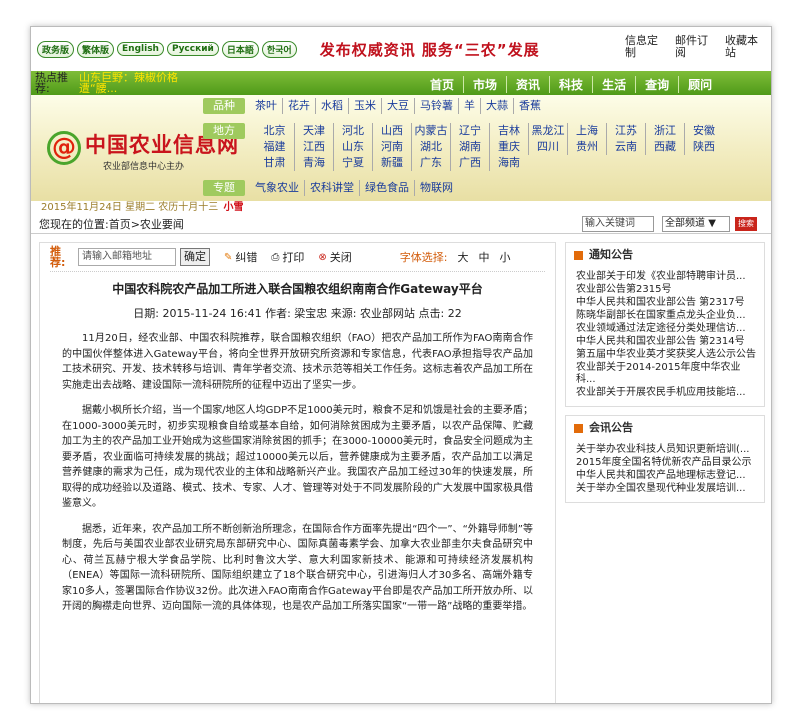  Describe the element at coordinates (469, 163) in the screenshot. I see `region-link: 广西` at that location.